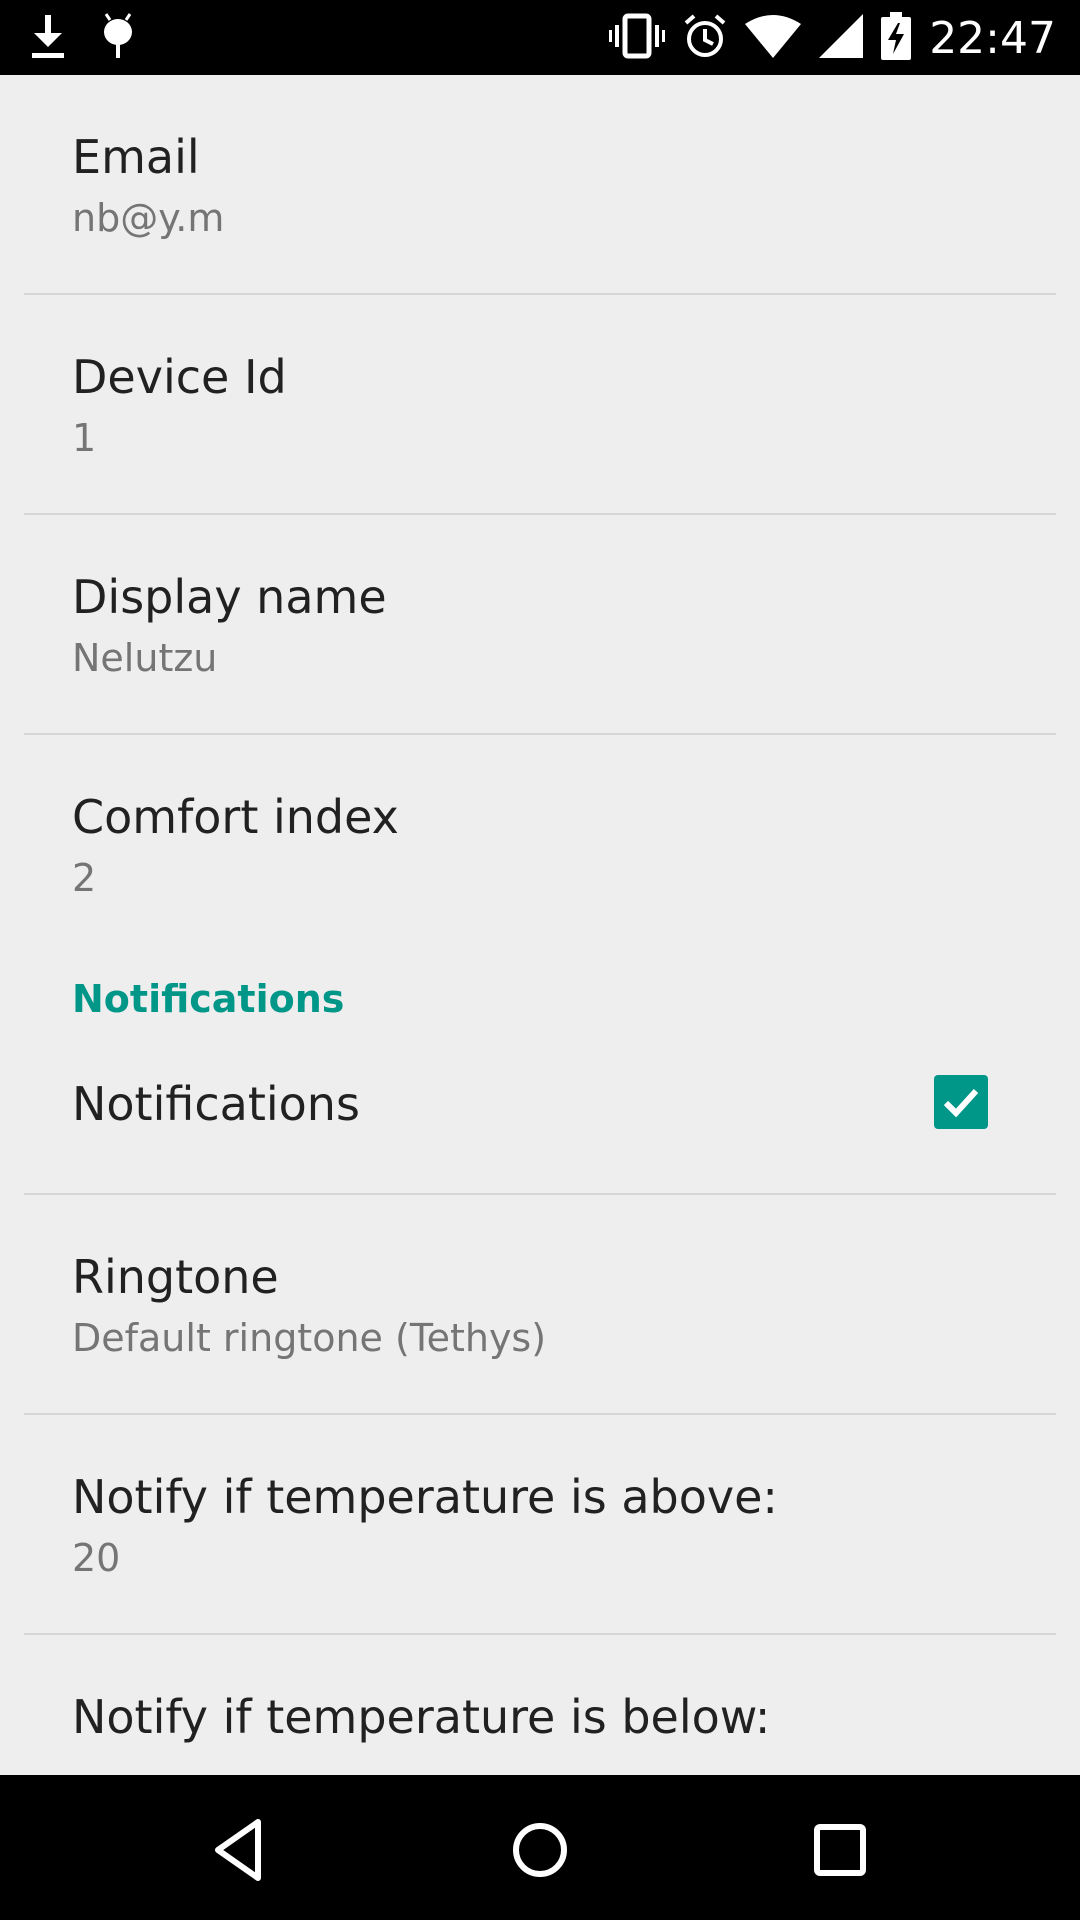 This screenshot has width=1080, height=1920. I want to click on back-icon, so click(238, 1850).